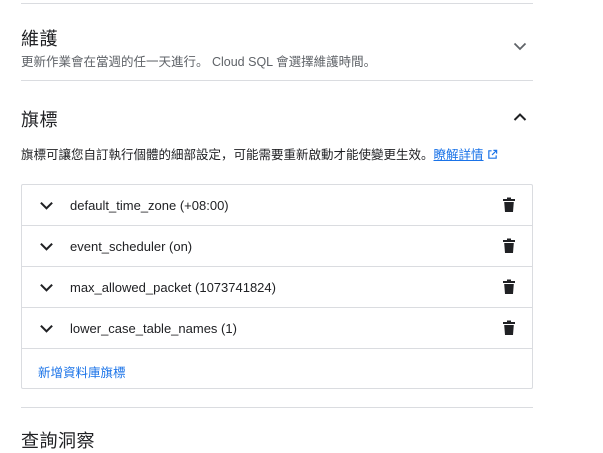 The width and height of the screenshot is (603, 453). What do you see at coordinates (492, 154) in the screenshot?
I see `external-link-icon` at bounding box center [492, 154].